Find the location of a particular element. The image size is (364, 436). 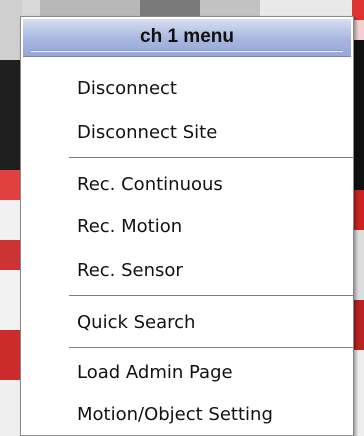

menu-item-disconnect-site: Disconnect Site is located at coordinates (187, 133).